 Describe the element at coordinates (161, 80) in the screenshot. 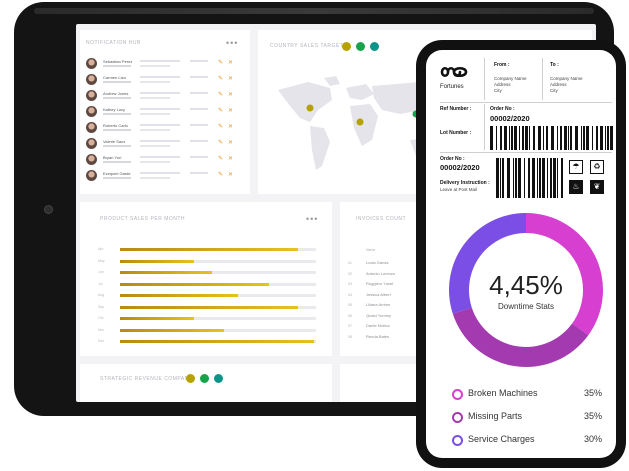

I see `notification-row: Carmen Liza ✎ ✕` at that location.